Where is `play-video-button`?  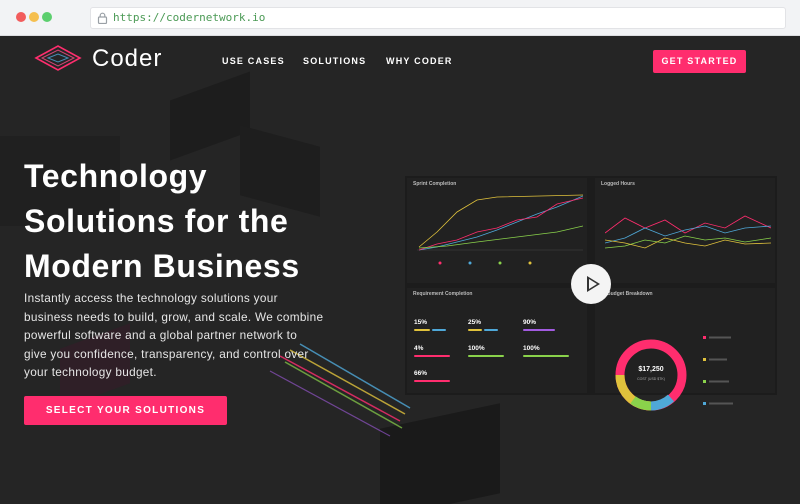
play-video-button is located at coordinates (591, 284).